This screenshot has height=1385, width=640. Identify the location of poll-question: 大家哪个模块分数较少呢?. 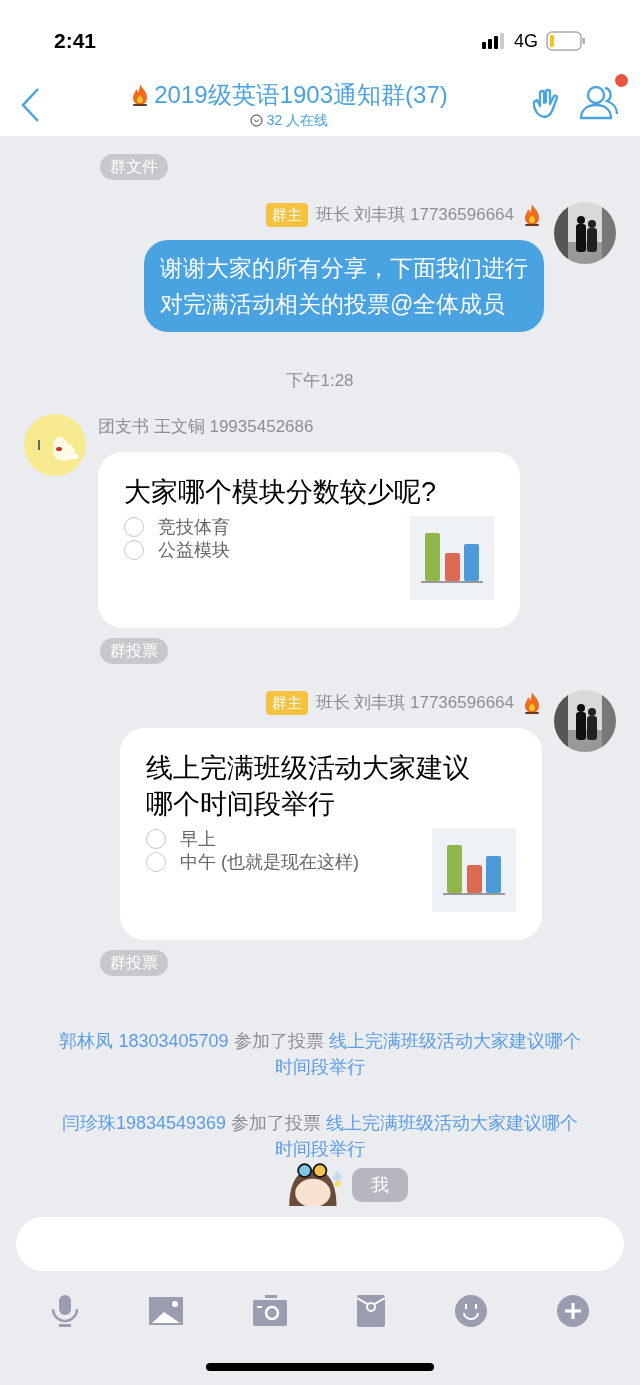
(281, 492).